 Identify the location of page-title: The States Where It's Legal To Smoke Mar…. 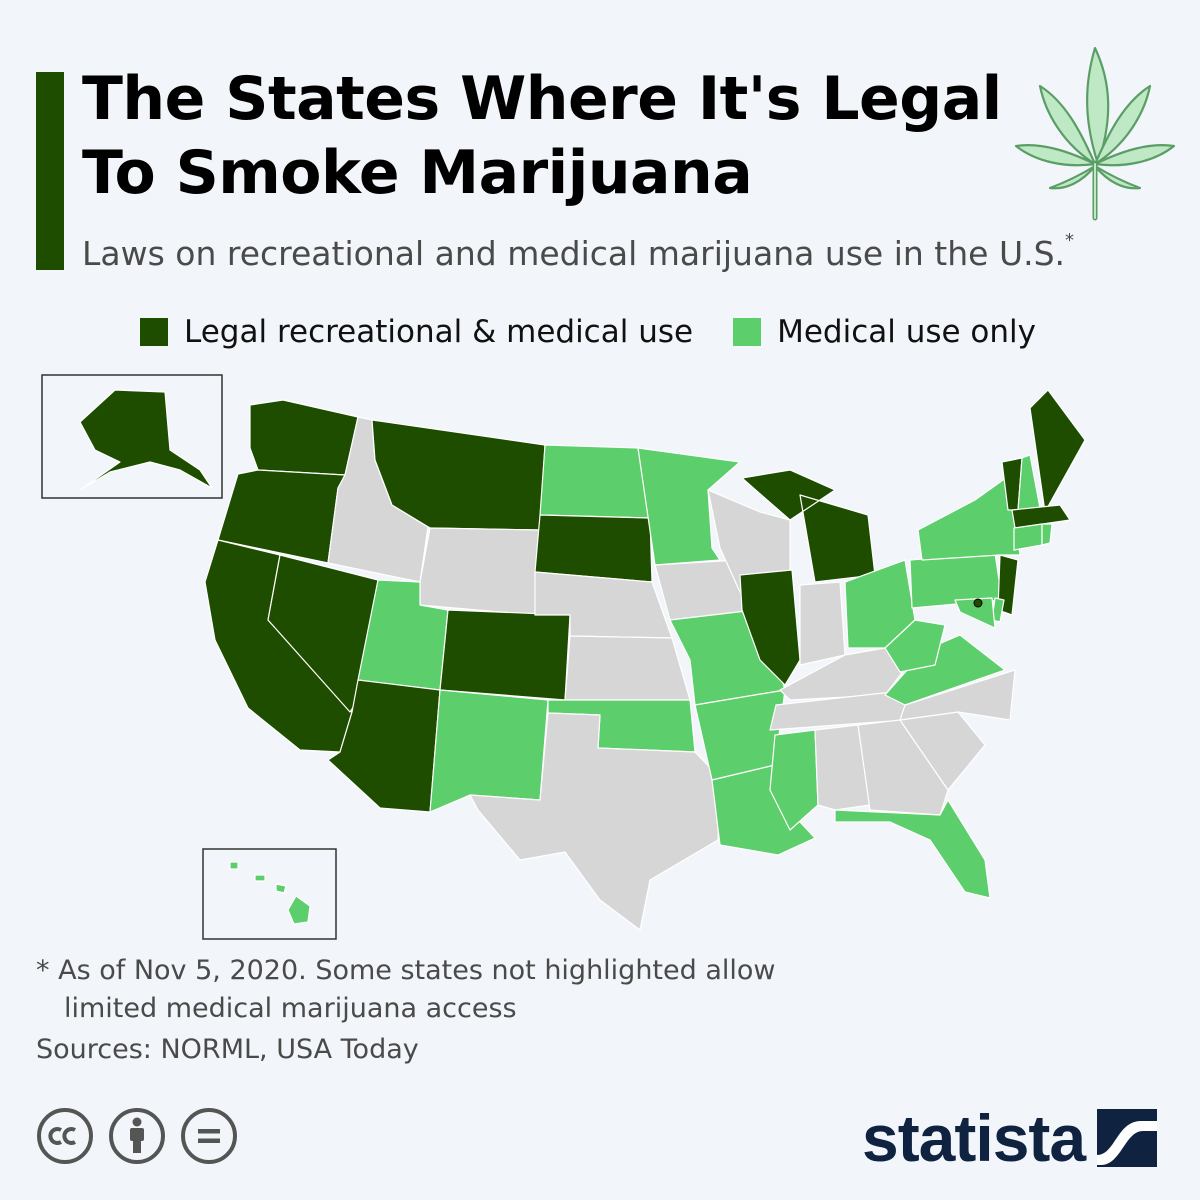
(542, 136).